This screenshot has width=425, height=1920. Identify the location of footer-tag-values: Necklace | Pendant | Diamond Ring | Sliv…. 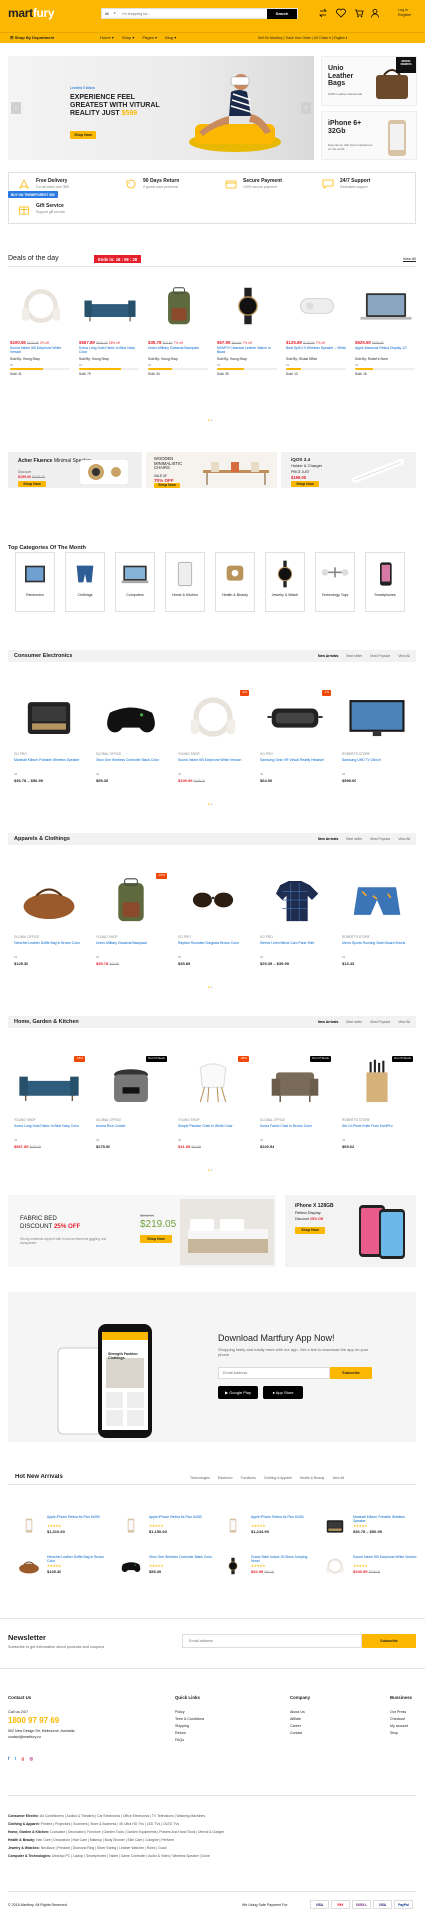
(104, 1848).